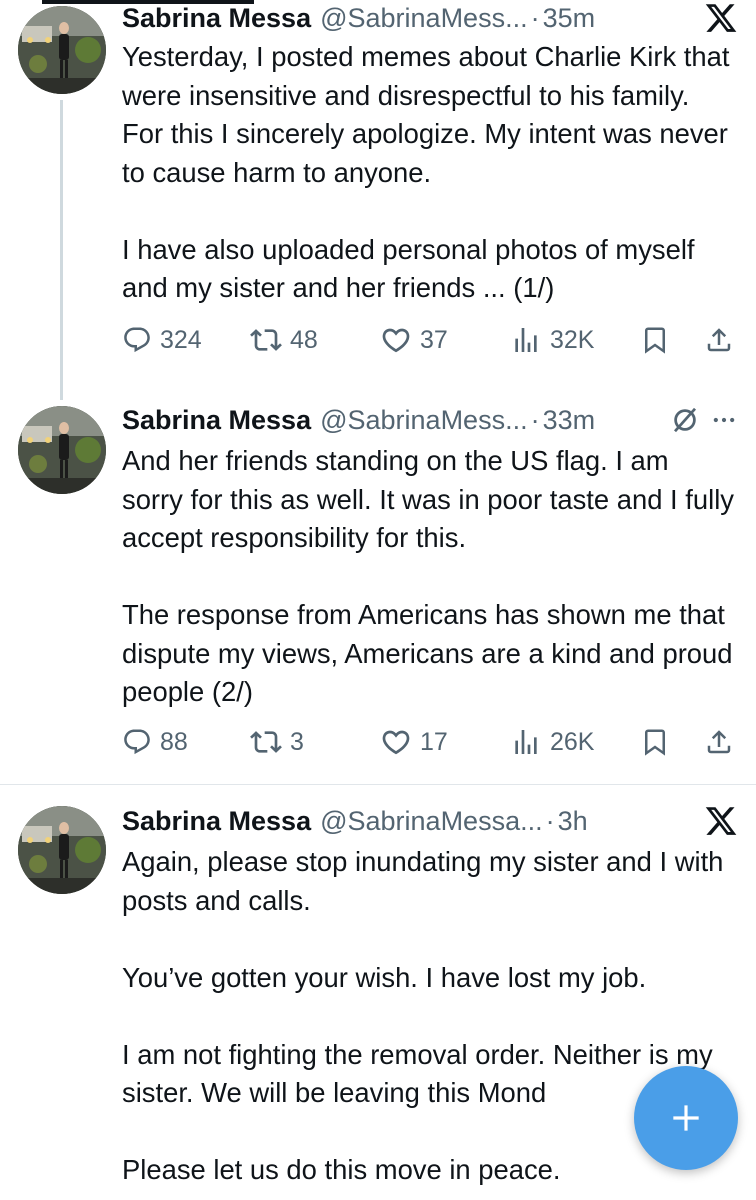 The height and width of the screenshot is (1200, 756). I want to click on views-button: 26K, so click(552, 742).